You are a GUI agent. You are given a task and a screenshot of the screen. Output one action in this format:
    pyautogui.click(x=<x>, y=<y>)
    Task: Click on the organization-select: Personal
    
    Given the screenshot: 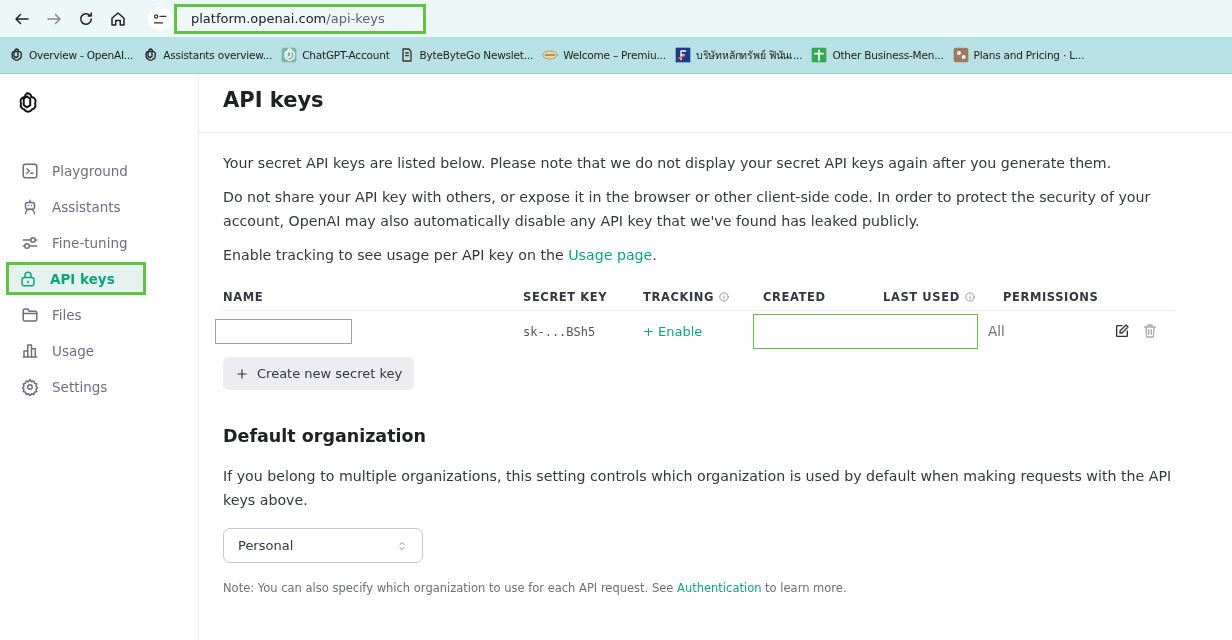 What is the action you would take?
    pyautogui.click(x=323, y=545)
    